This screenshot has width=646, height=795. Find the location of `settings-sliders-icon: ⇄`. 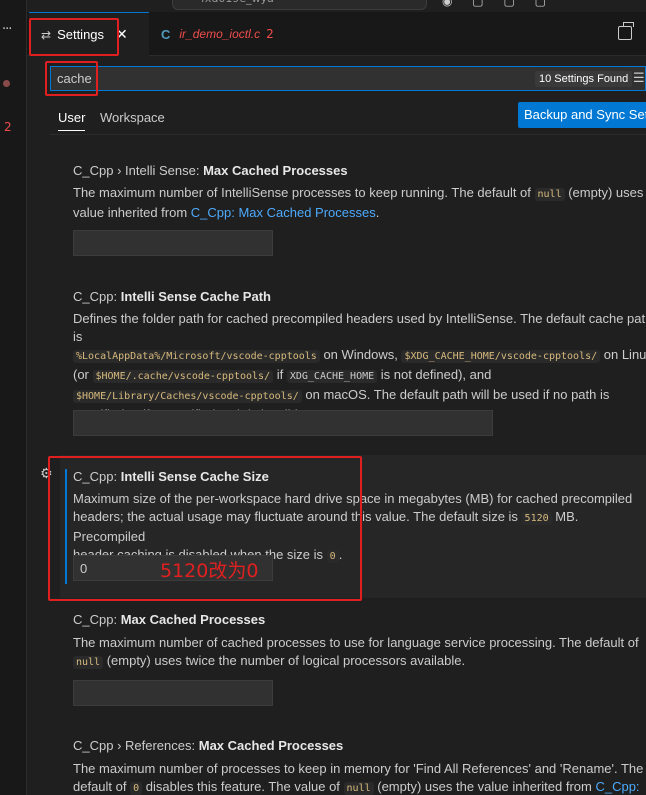

settings-sliders-icon: ⇄ is located at coordinates (46, 34).